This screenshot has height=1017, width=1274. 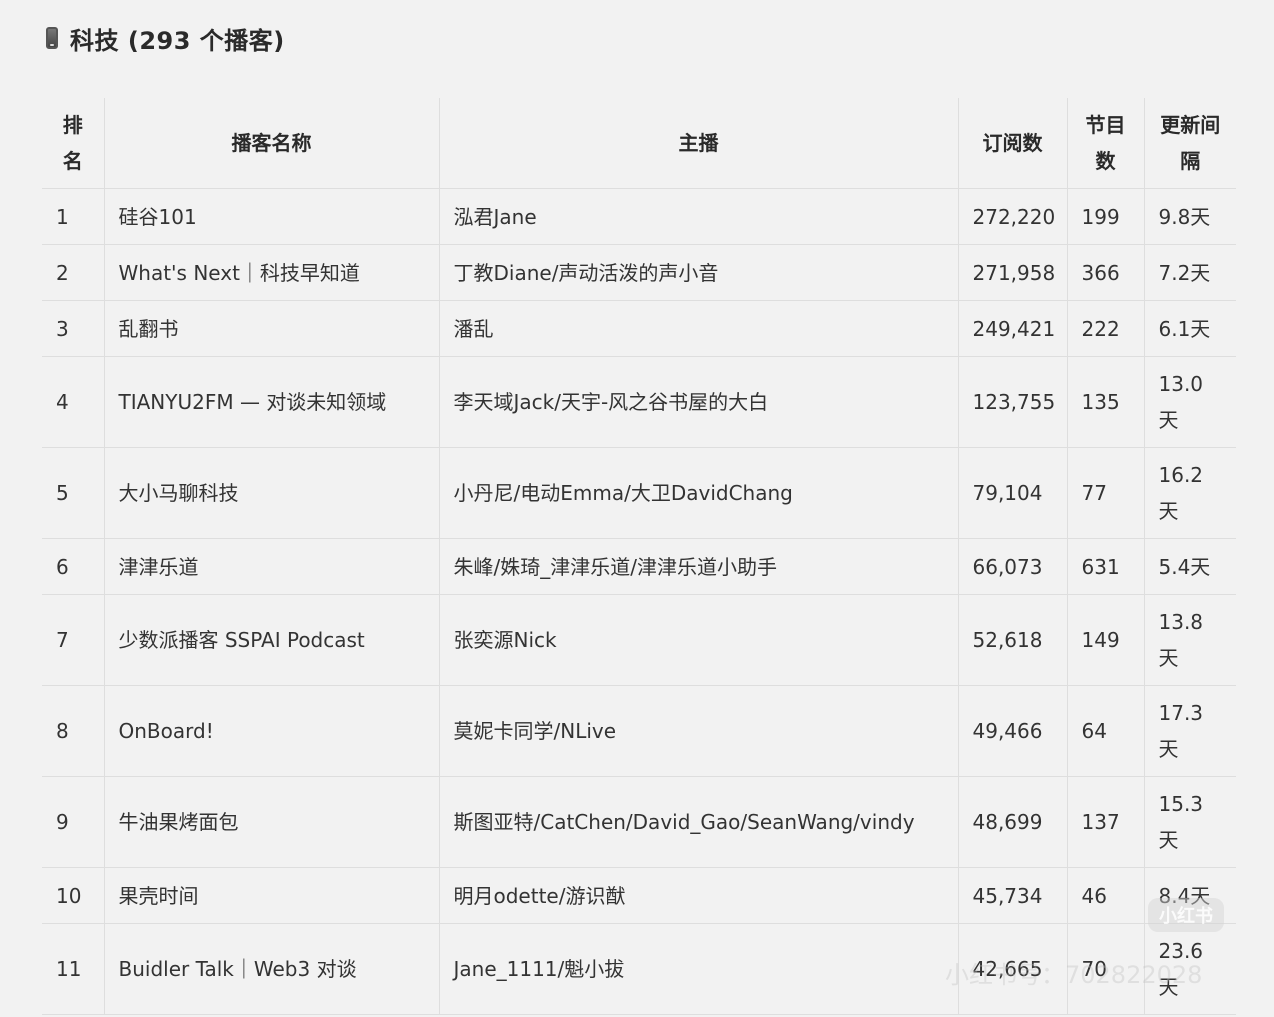 I want to click on cell-interval: 6.1天, so click(x=1189, y=328).